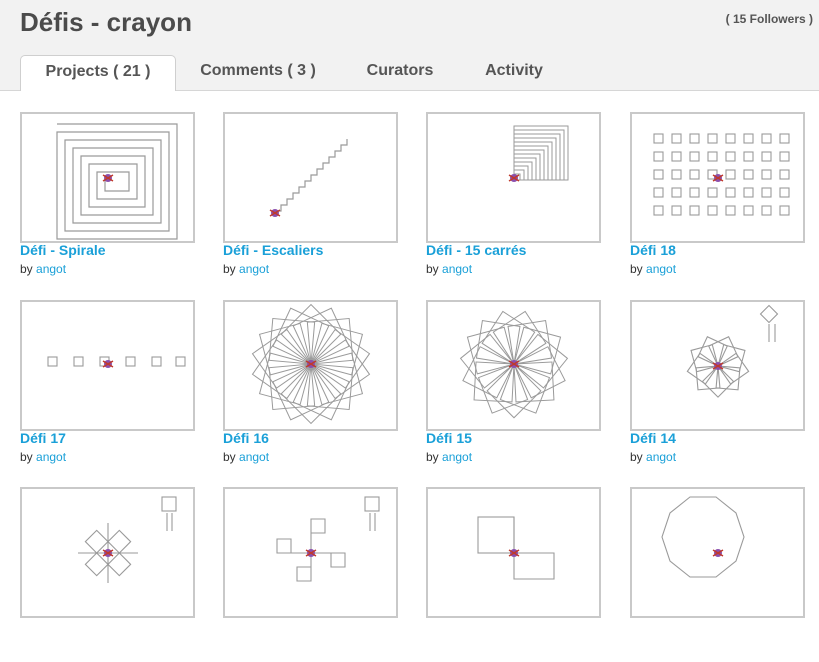 This screenshot has height=662, width=819. What do you see at coordinates (400, 71) in the screenshot?
I see `tab-curators: Curators` at bounding box center [400, 71].